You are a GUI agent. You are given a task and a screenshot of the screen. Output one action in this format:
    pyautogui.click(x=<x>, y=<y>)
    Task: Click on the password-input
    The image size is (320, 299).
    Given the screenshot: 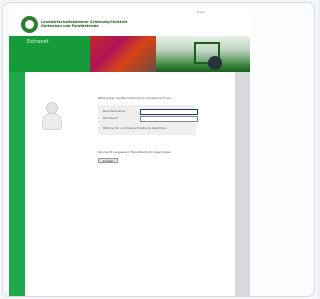 What is the action you would take?
    pyautogui.click(x=169, y=119)
    